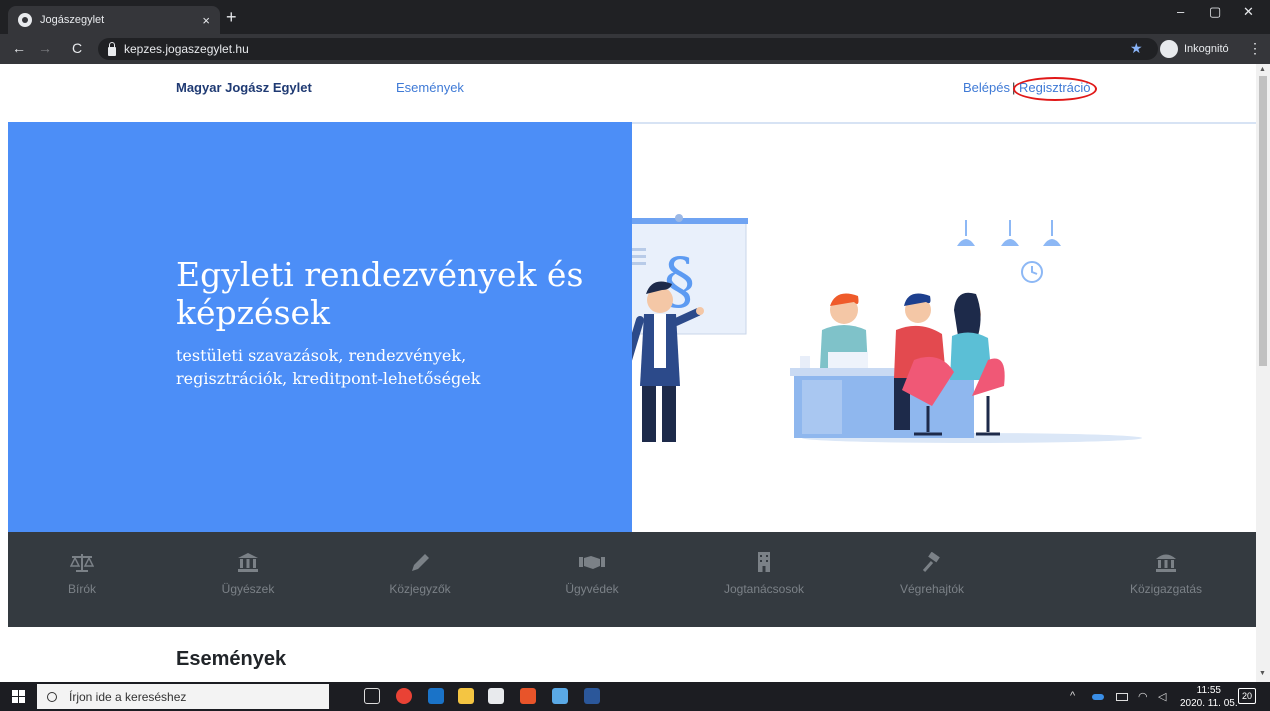 The width and height of the screenshot is (1270, 711). What do you see at coordinates (1208, 690) in the screenshot?
I see `clock-time: 11:55` at bounding box center [1208, 690].